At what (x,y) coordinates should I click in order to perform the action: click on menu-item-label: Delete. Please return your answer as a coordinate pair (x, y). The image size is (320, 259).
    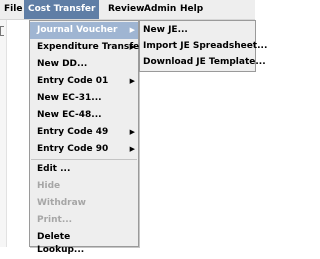
    Looking at the image, I should click on (54, 237).